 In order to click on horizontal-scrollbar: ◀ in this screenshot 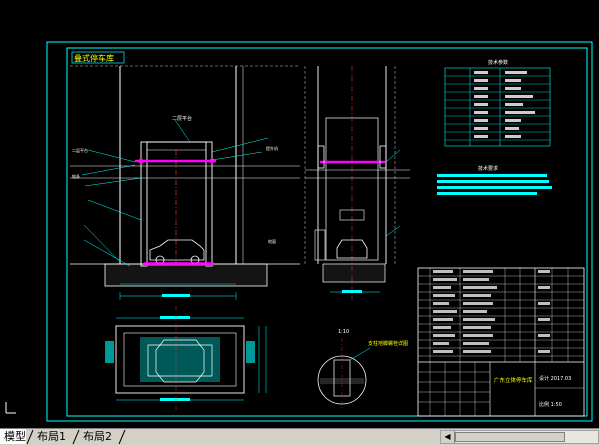, I will do `click(519, 437)`.